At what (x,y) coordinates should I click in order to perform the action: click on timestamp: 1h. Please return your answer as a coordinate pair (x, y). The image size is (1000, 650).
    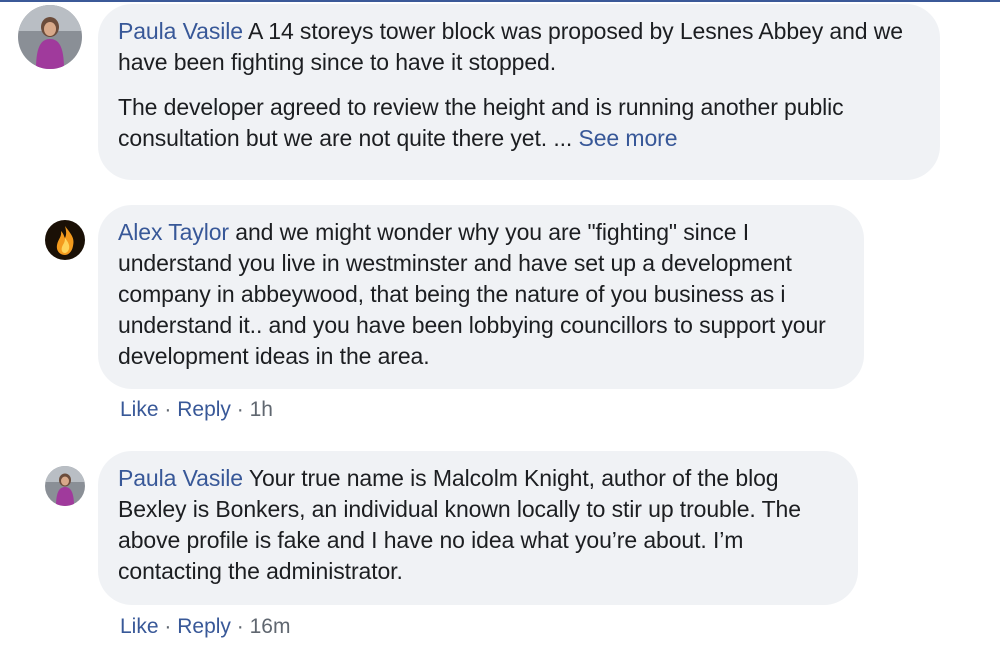
    Looking at the image, I should click on (261, 409).